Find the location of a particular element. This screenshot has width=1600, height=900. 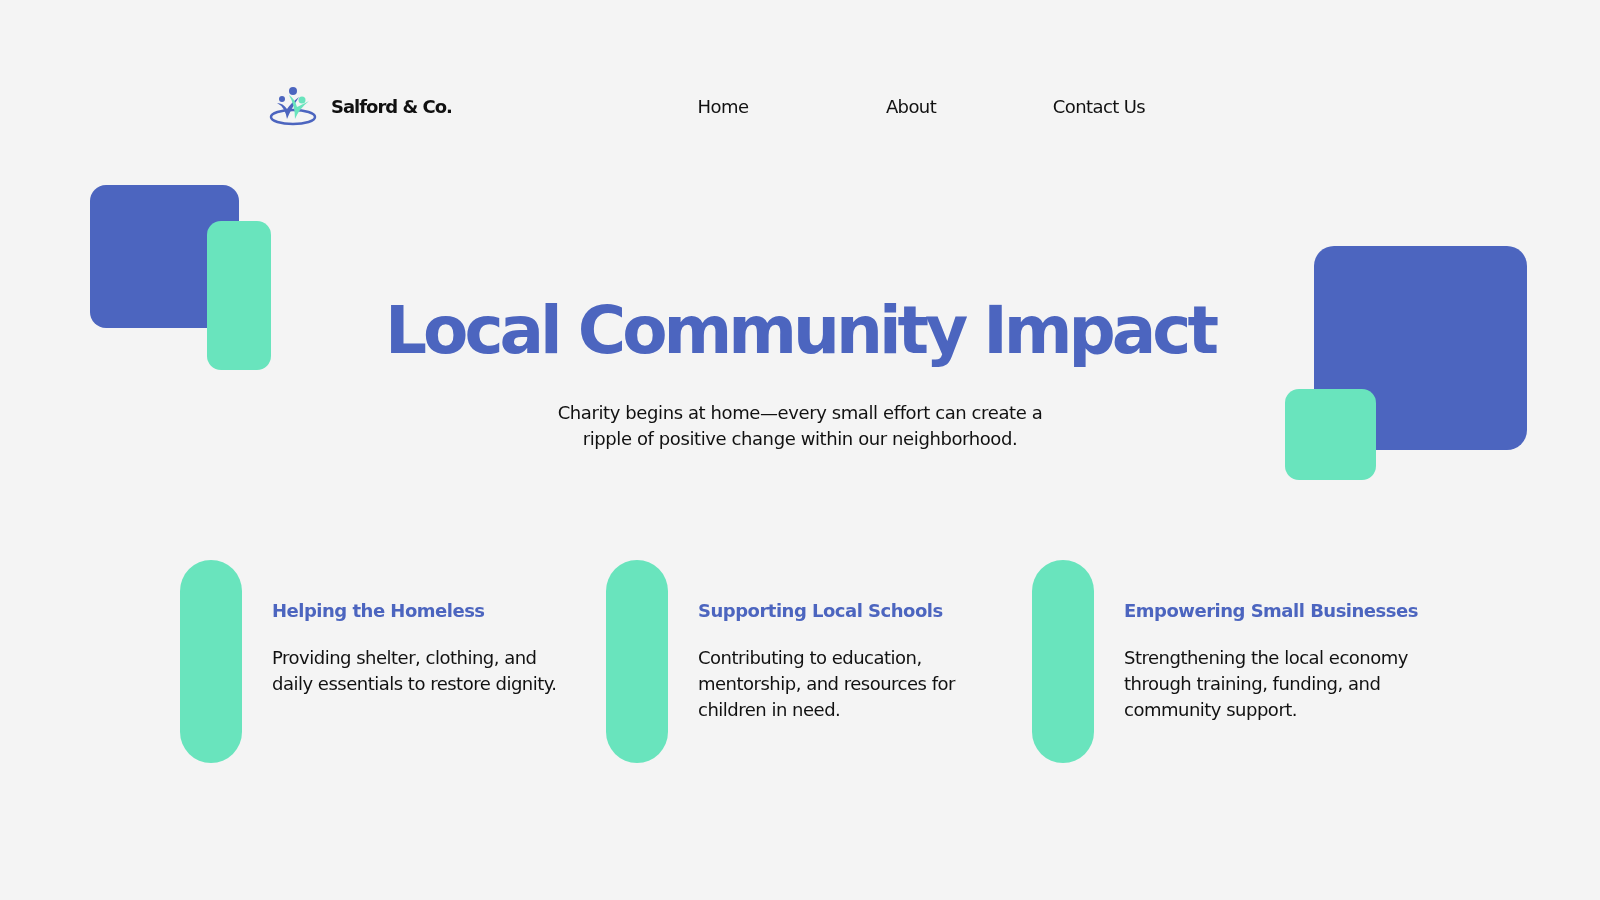

feature-title: Helping the Homeless is located at coordinates (379, 610).